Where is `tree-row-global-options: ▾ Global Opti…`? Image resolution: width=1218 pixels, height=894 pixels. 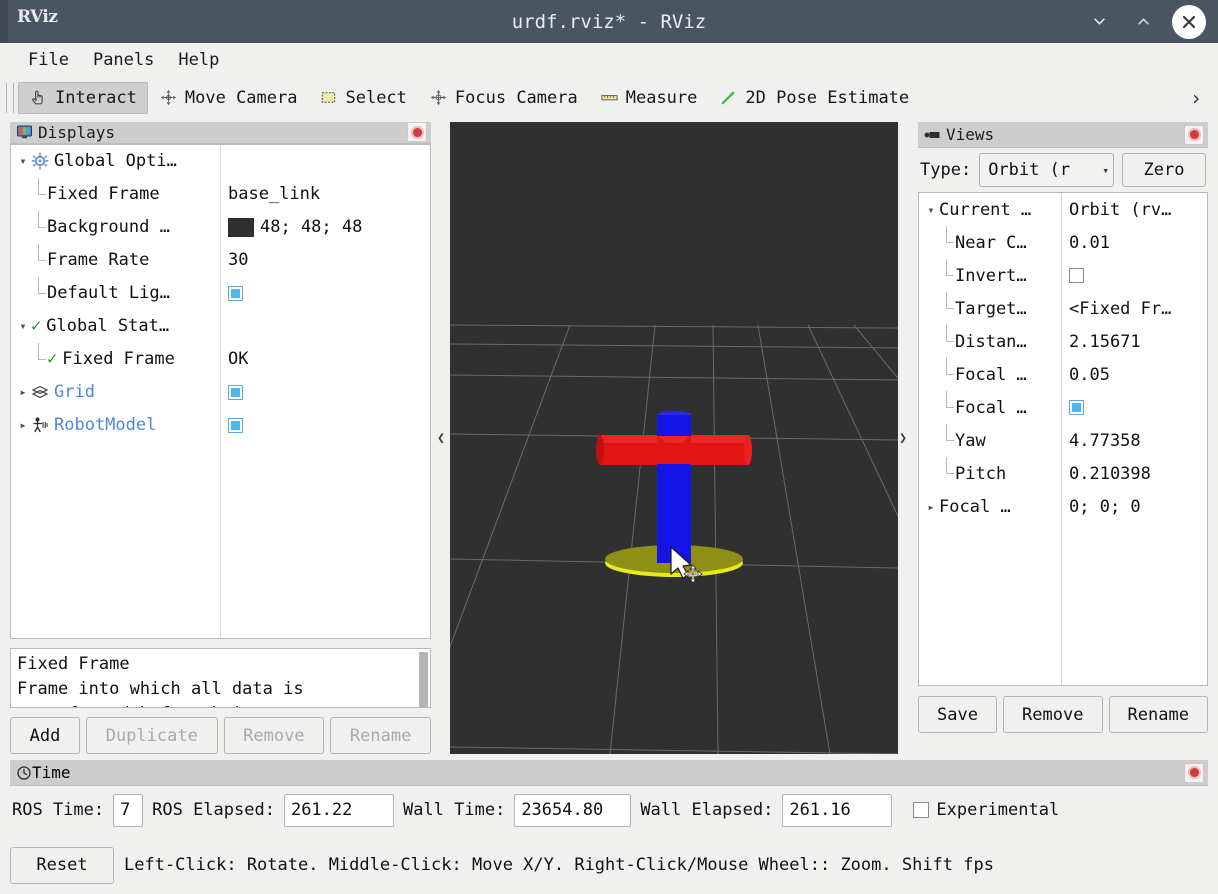
tree-row-global-options: ▾ Global Opti… is located at coordinates (220, 161).